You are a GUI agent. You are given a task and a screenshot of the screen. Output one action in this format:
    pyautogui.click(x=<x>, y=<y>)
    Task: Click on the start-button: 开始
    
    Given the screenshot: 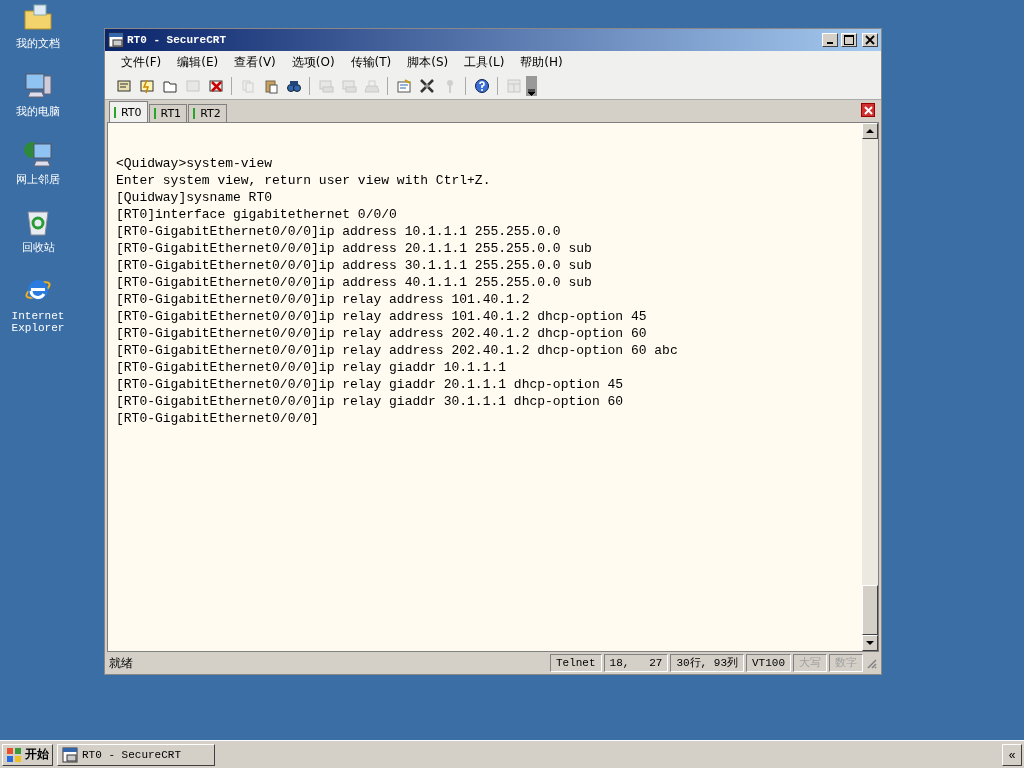 What is the action you would take?
    pyautogui.click(x=27, y=754)
    